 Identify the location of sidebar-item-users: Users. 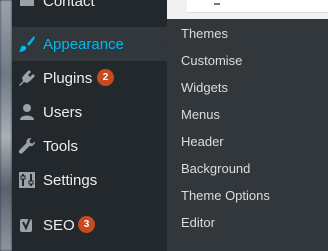
(89, 112).